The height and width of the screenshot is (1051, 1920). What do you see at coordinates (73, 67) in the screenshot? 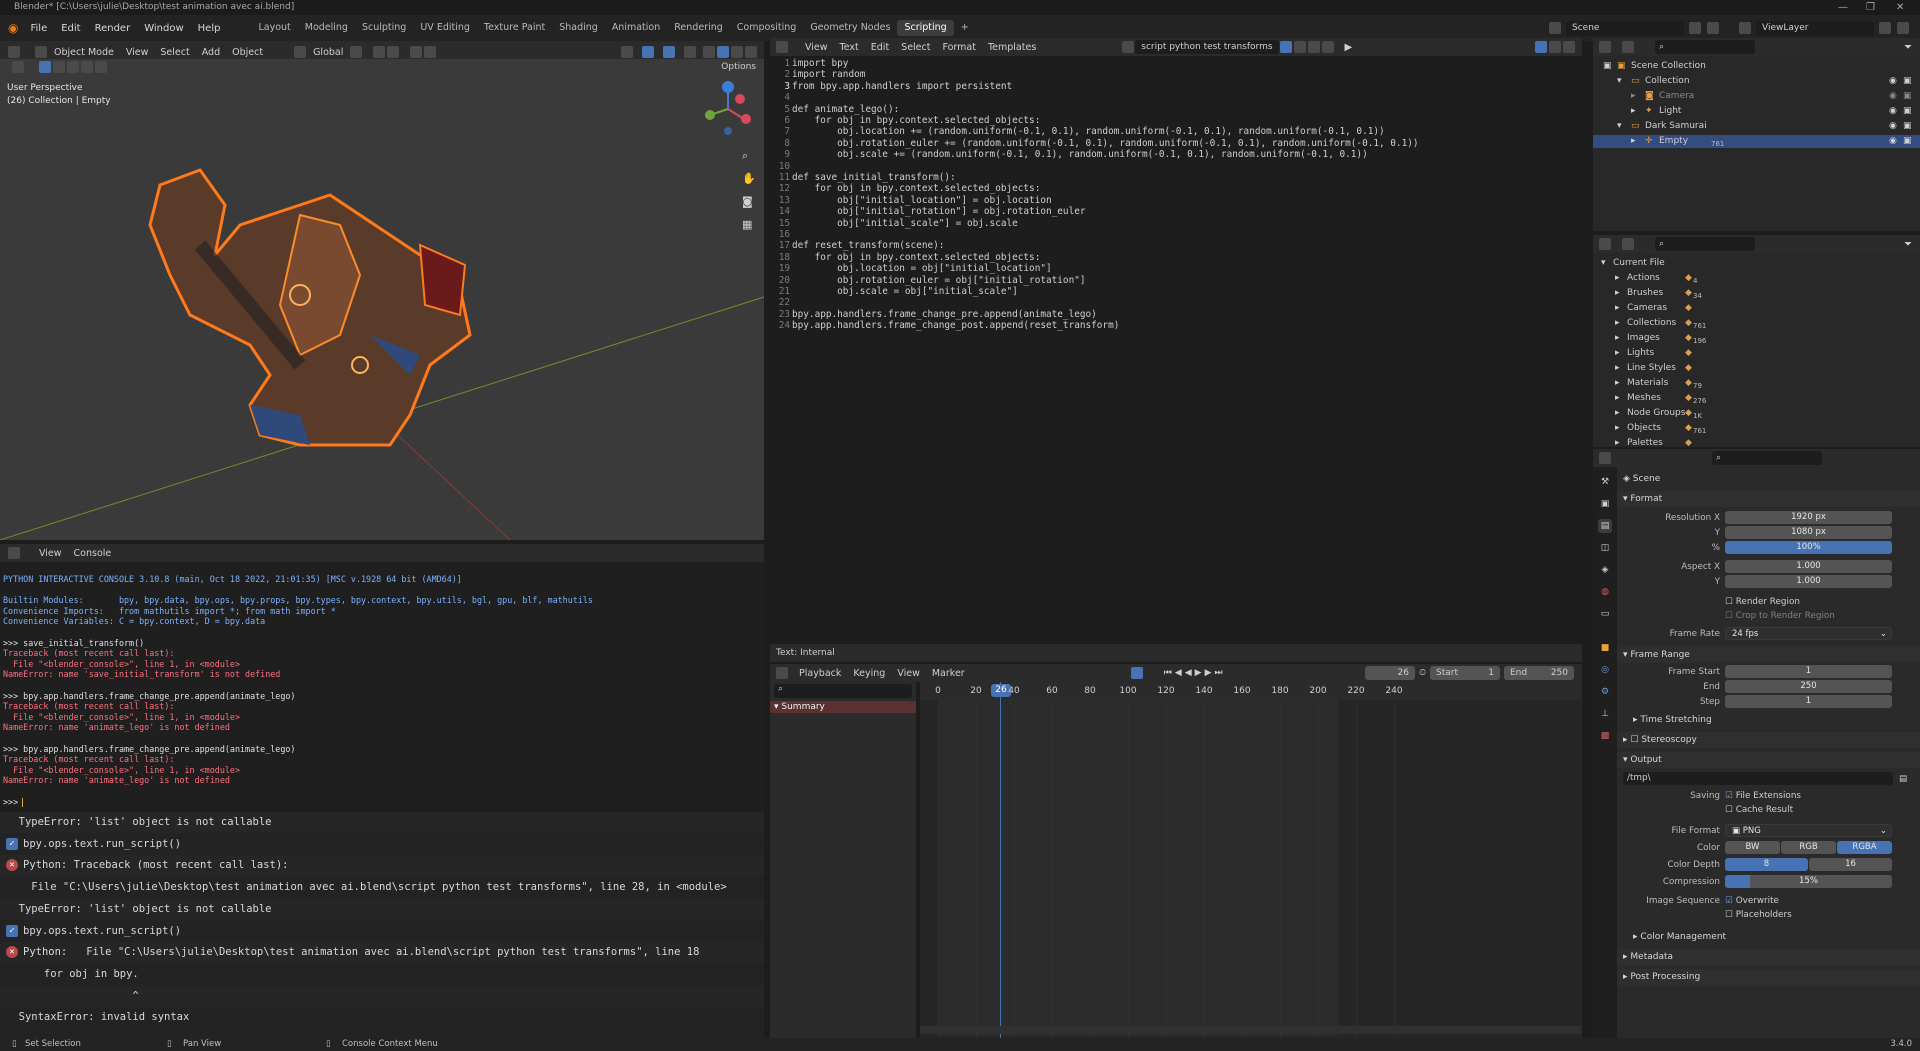
I see `select-subtract-icon` at bounding box center [73, 67].